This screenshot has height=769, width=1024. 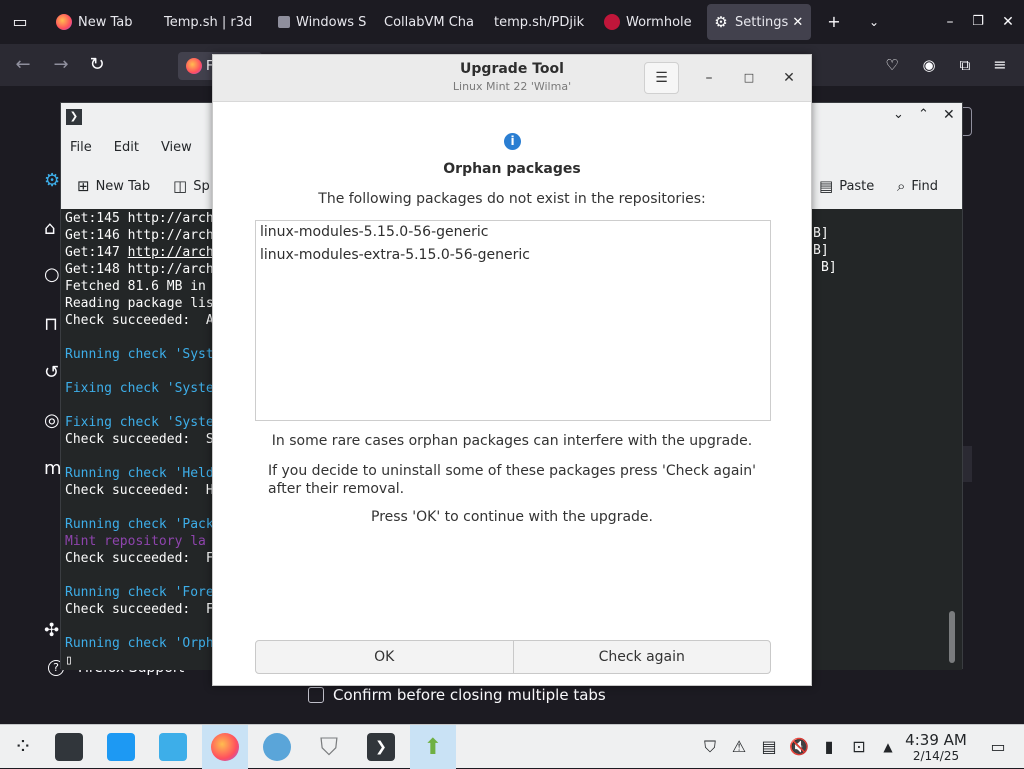 I want to click on maximize-icon: □, so click(x=749, y=78).